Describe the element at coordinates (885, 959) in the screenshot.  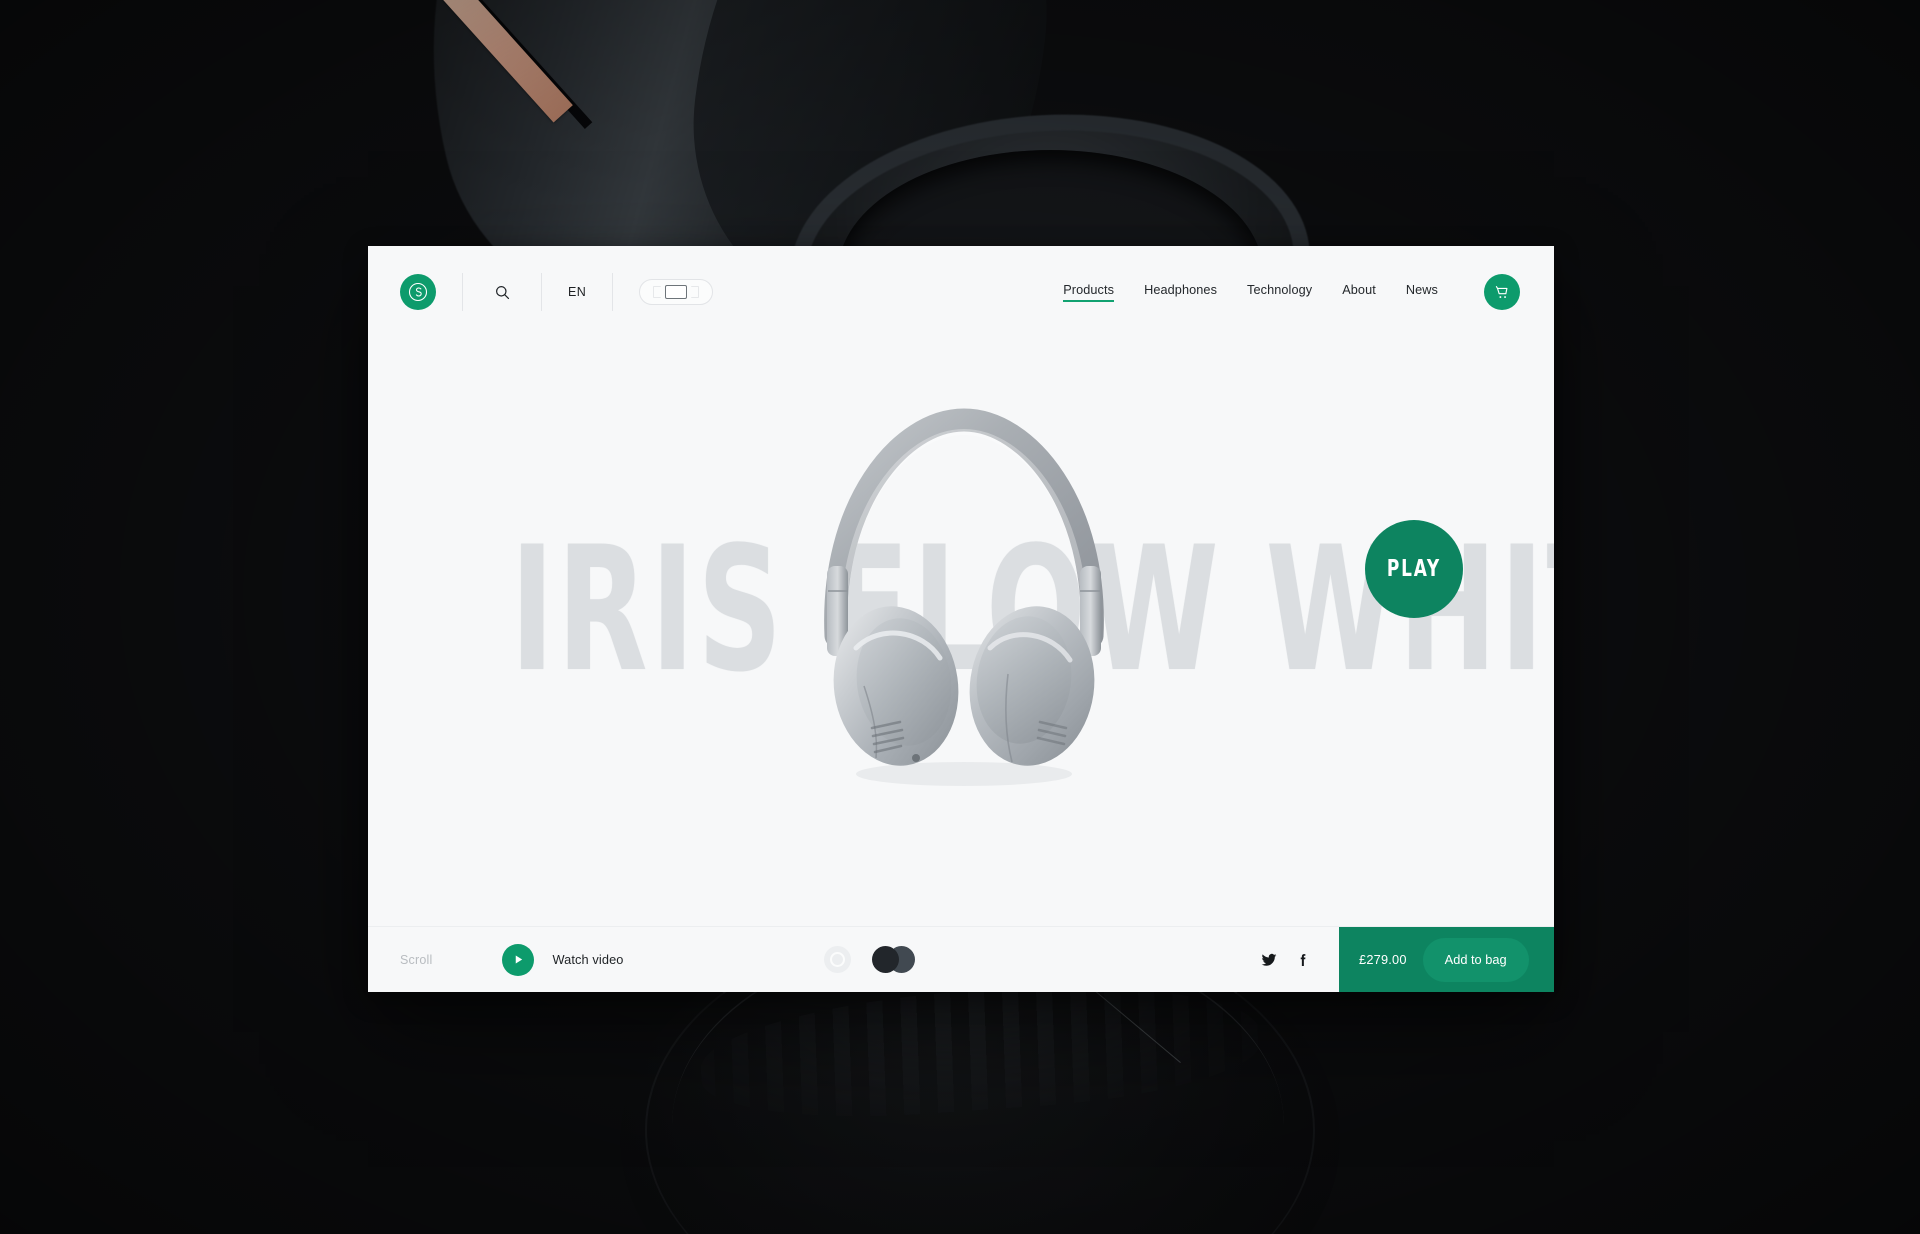
I see `color-swatch-black` at that location.